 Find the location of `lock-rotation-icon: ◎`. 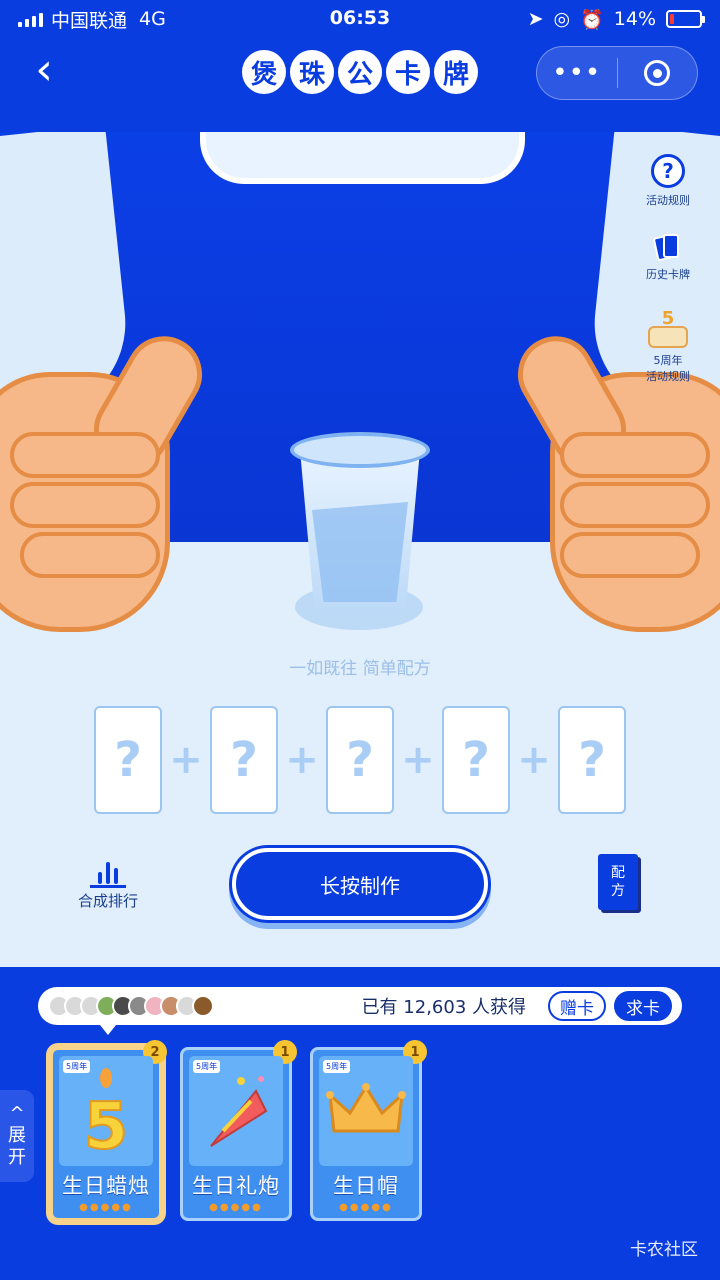

lock-rotation-icon: ◎ is located at coordinates (562, 19).